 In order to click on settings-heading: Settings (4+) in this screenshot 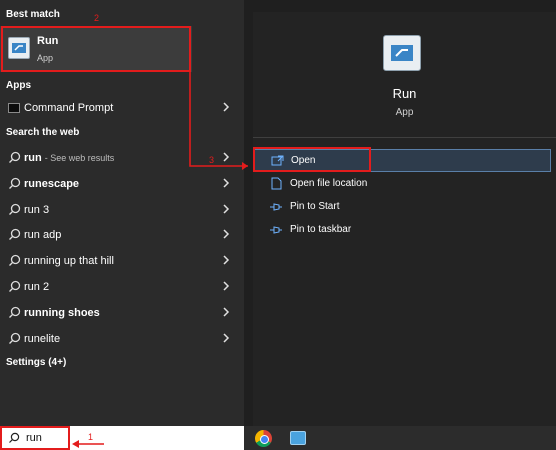, I will do `click(36, 362)`.